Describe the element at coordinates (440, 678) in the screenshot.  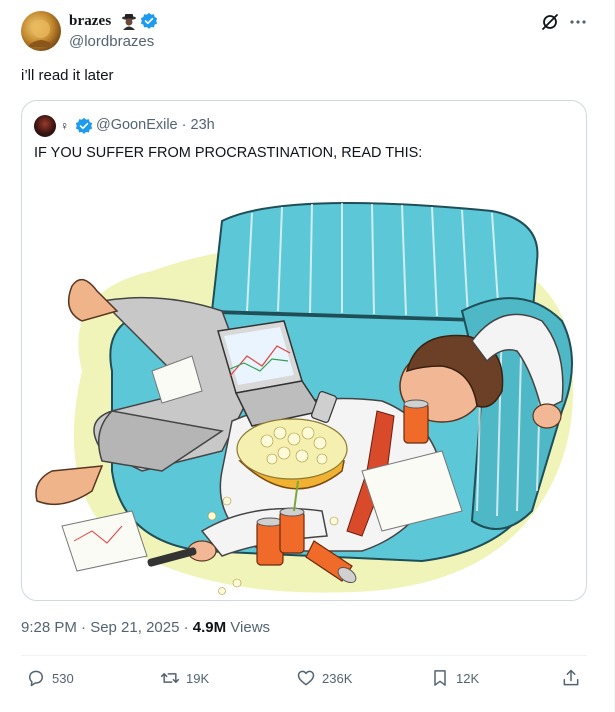
I see `bookmark-icon` at that location.